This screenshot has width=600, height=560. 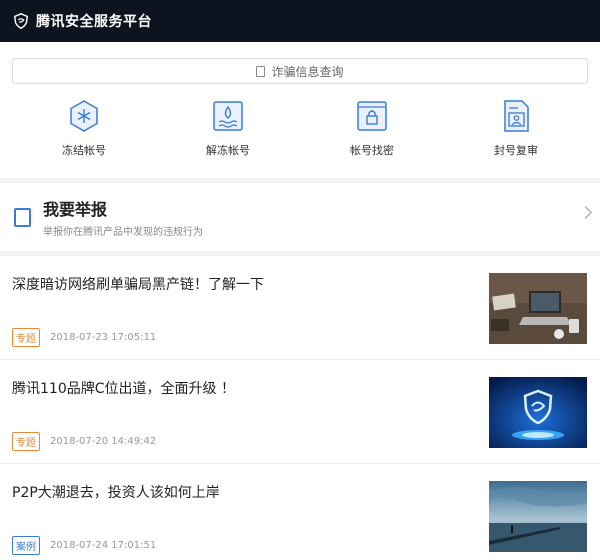 I want to click on tool-unfreeze-account: 解冻帐号, so click(x=228, y=128).